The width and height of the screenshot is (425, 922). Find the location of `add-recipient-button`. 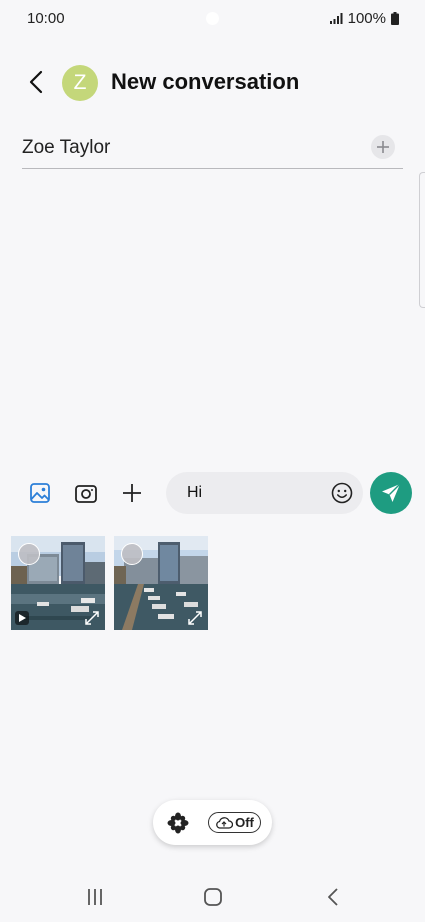

add-recipient-button is located at coordinates (383, 147).